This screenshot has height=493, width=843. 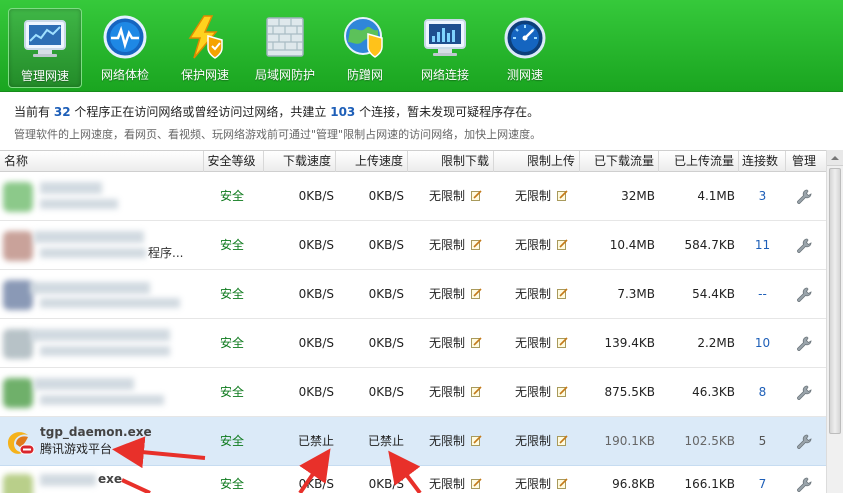 What do you see at coordinates (762, 392) in the screenshot?
I see `connection-count-cell: 8` at bounding box center [762, 392].